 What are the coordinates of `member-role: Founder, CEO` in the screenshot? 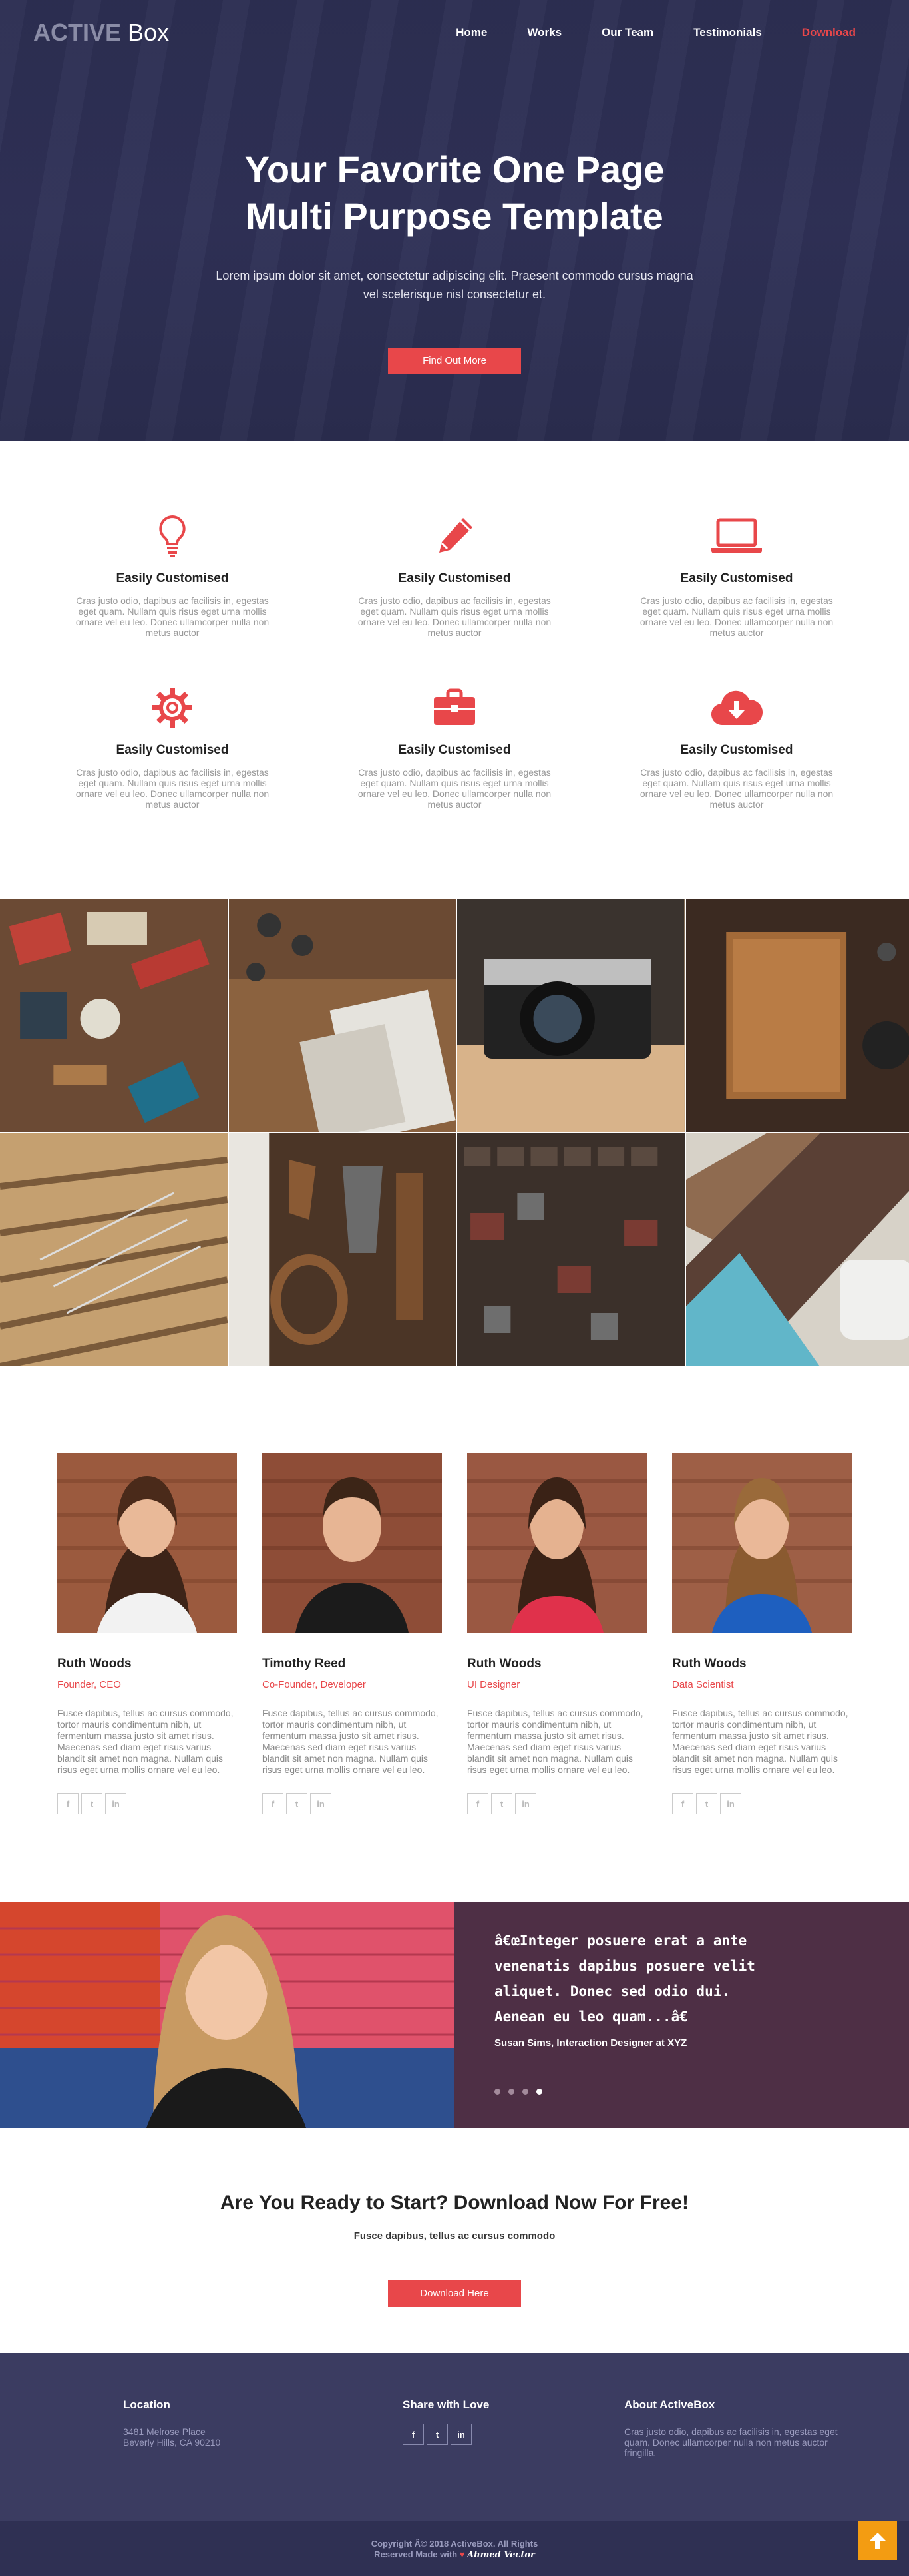 It's located at (147, 1684).